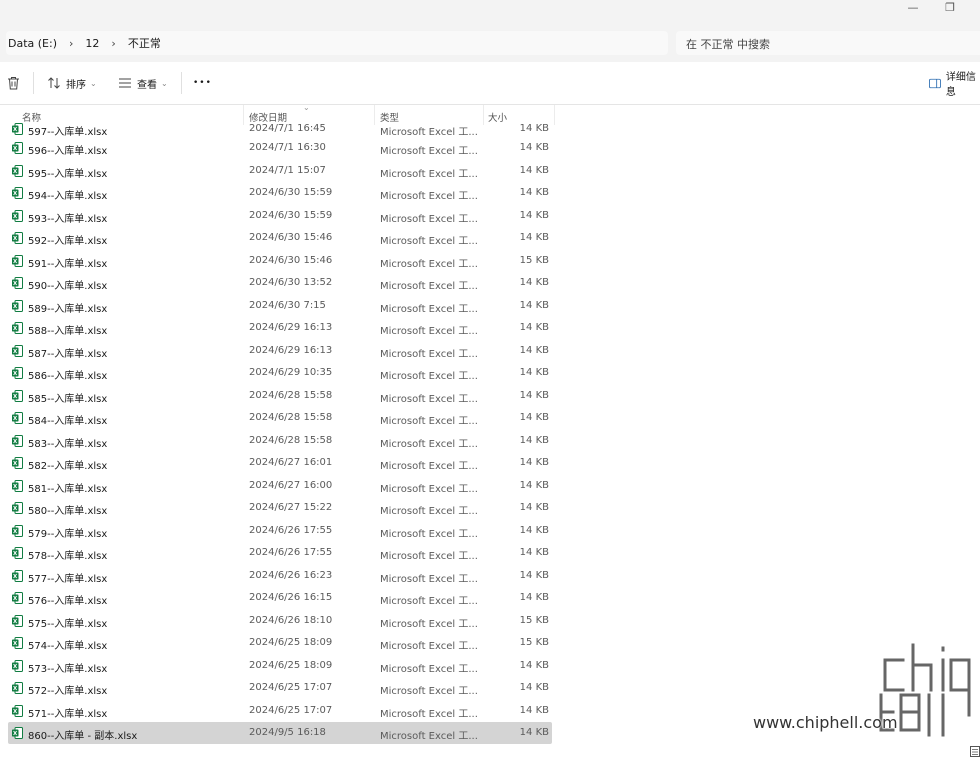  What do you see at coordinates (68, 331) in the screenshot?
I see `file-name: 588--入库单.xlsx` at bounding box center [68, 331].